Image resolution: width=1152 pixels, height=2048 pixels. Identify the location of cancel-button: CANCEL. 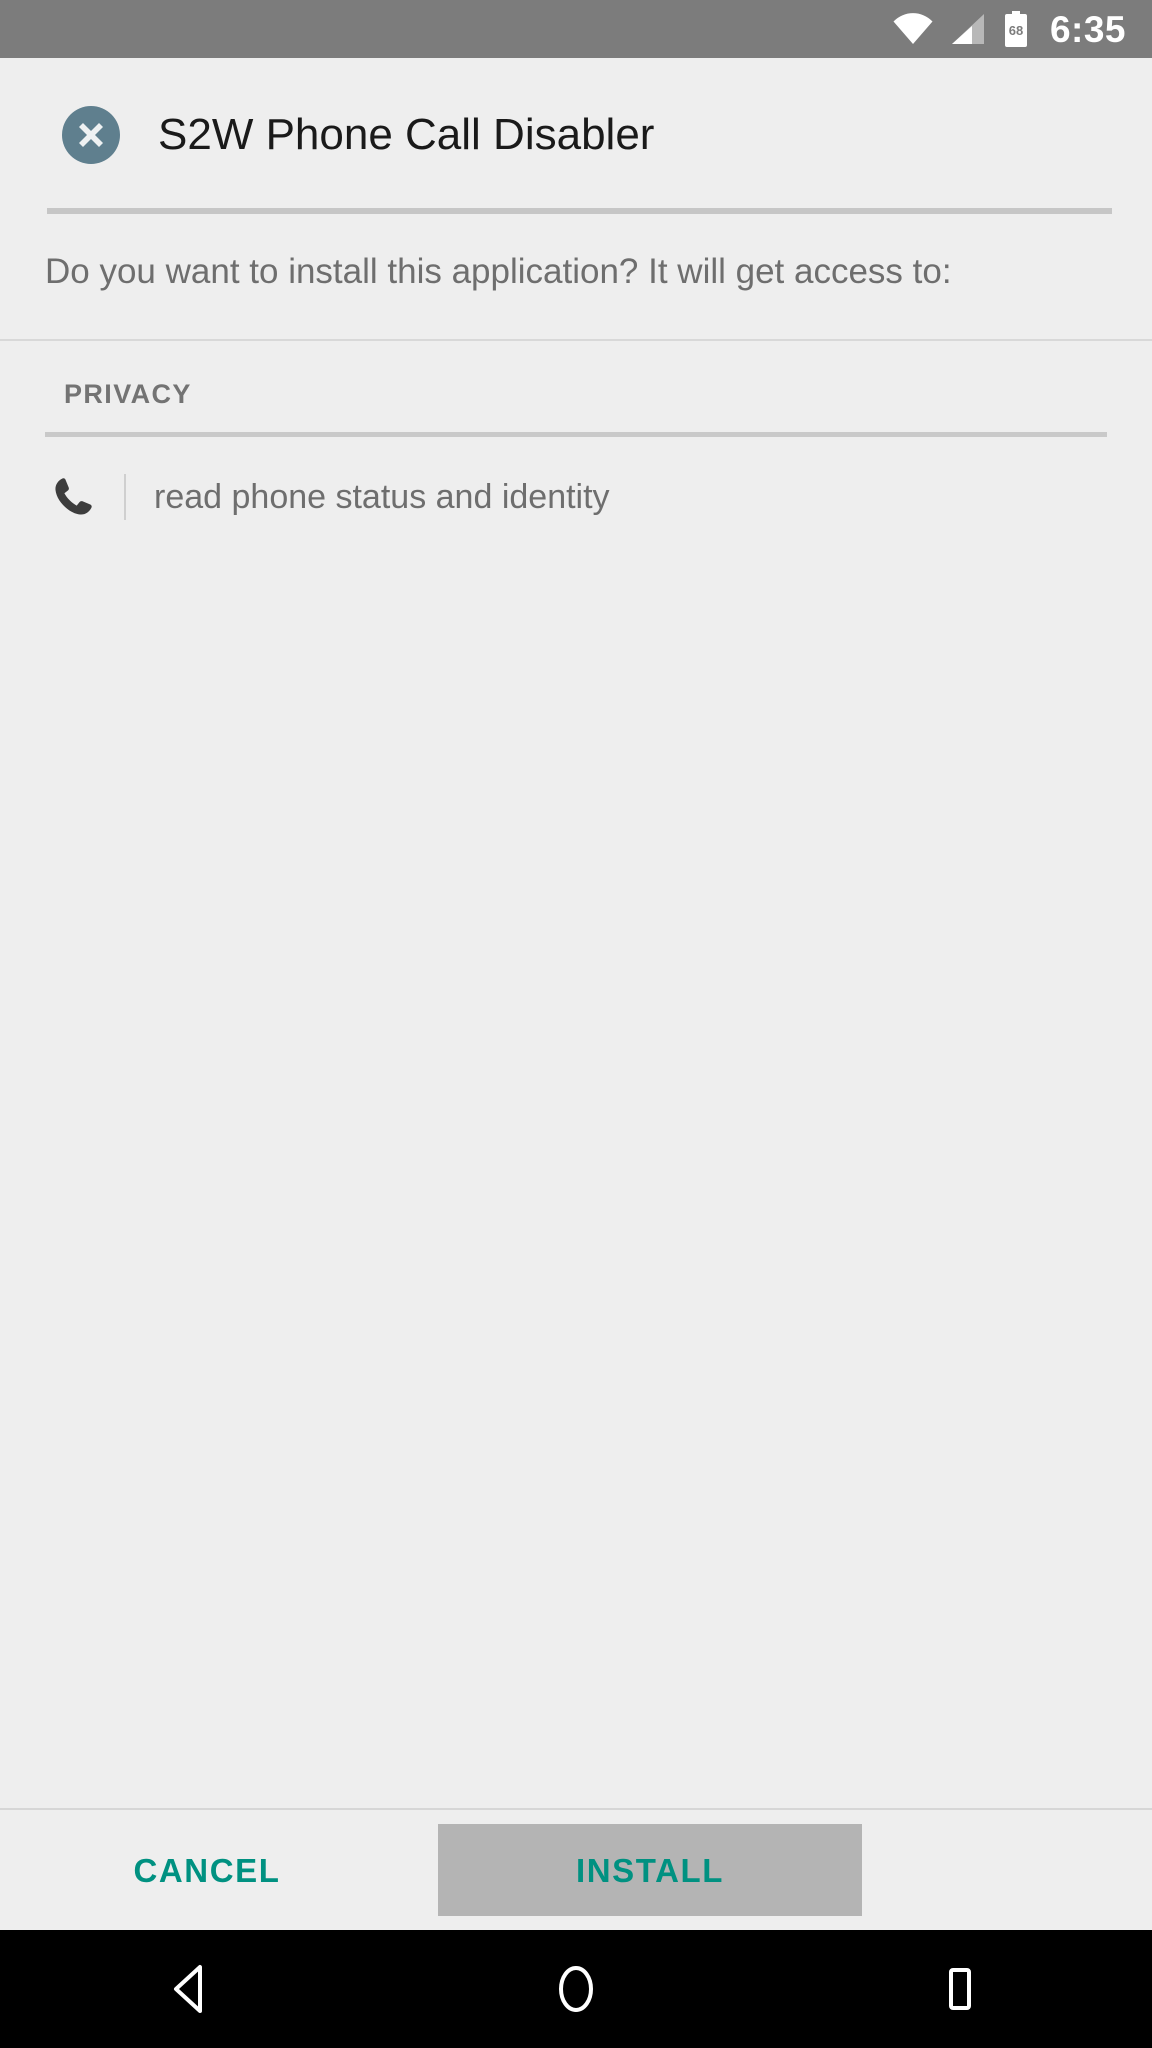
(207, 1870).